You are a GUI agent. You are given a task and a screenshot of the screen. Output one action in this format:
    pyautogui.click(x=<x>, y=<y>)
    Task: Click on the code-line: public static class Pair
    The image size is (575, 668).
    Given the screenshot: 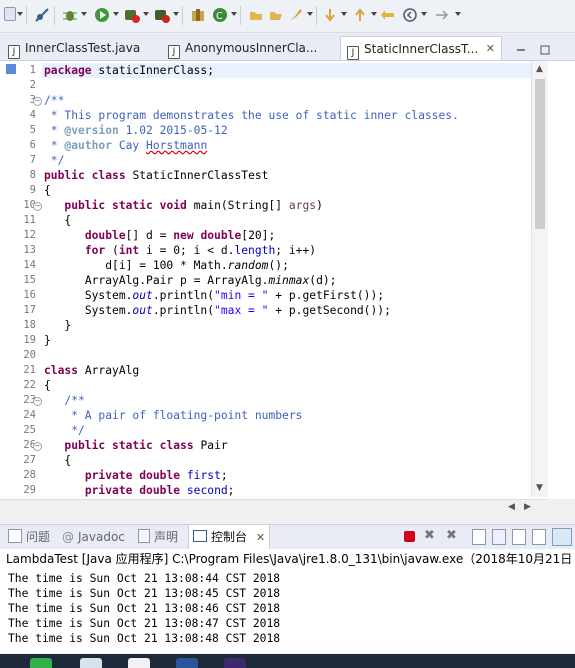 What is the action you would take?
    pyautogui.click(x=146, y=445)
    